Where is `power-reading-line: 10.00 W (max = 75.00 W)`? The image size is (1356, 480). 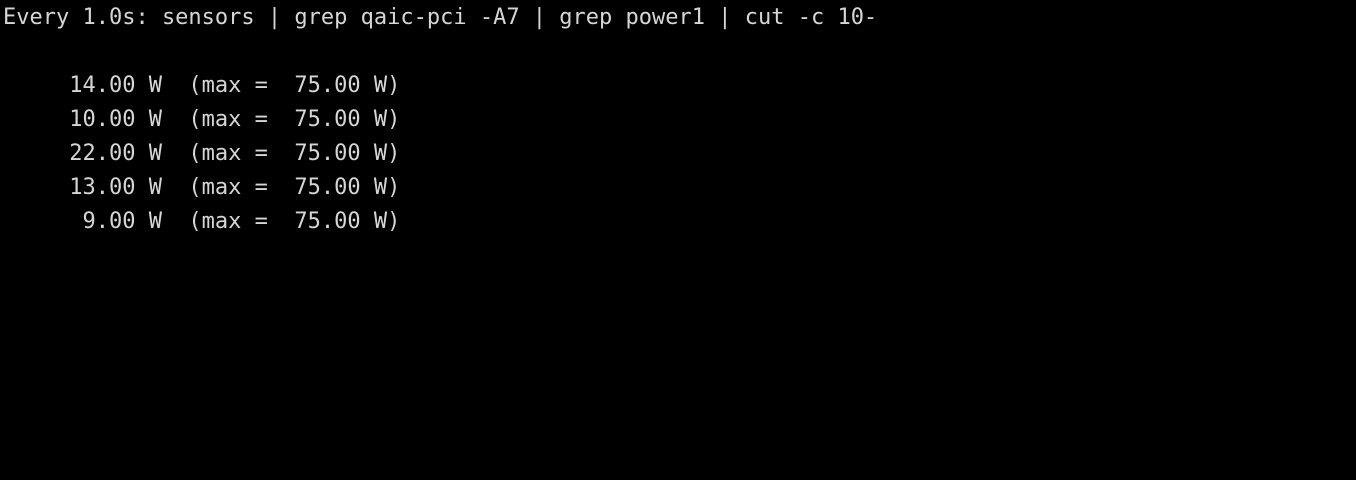
power-reading-line: 10.00 W (max = 75.00 W) is located at coordinates (202, 119).